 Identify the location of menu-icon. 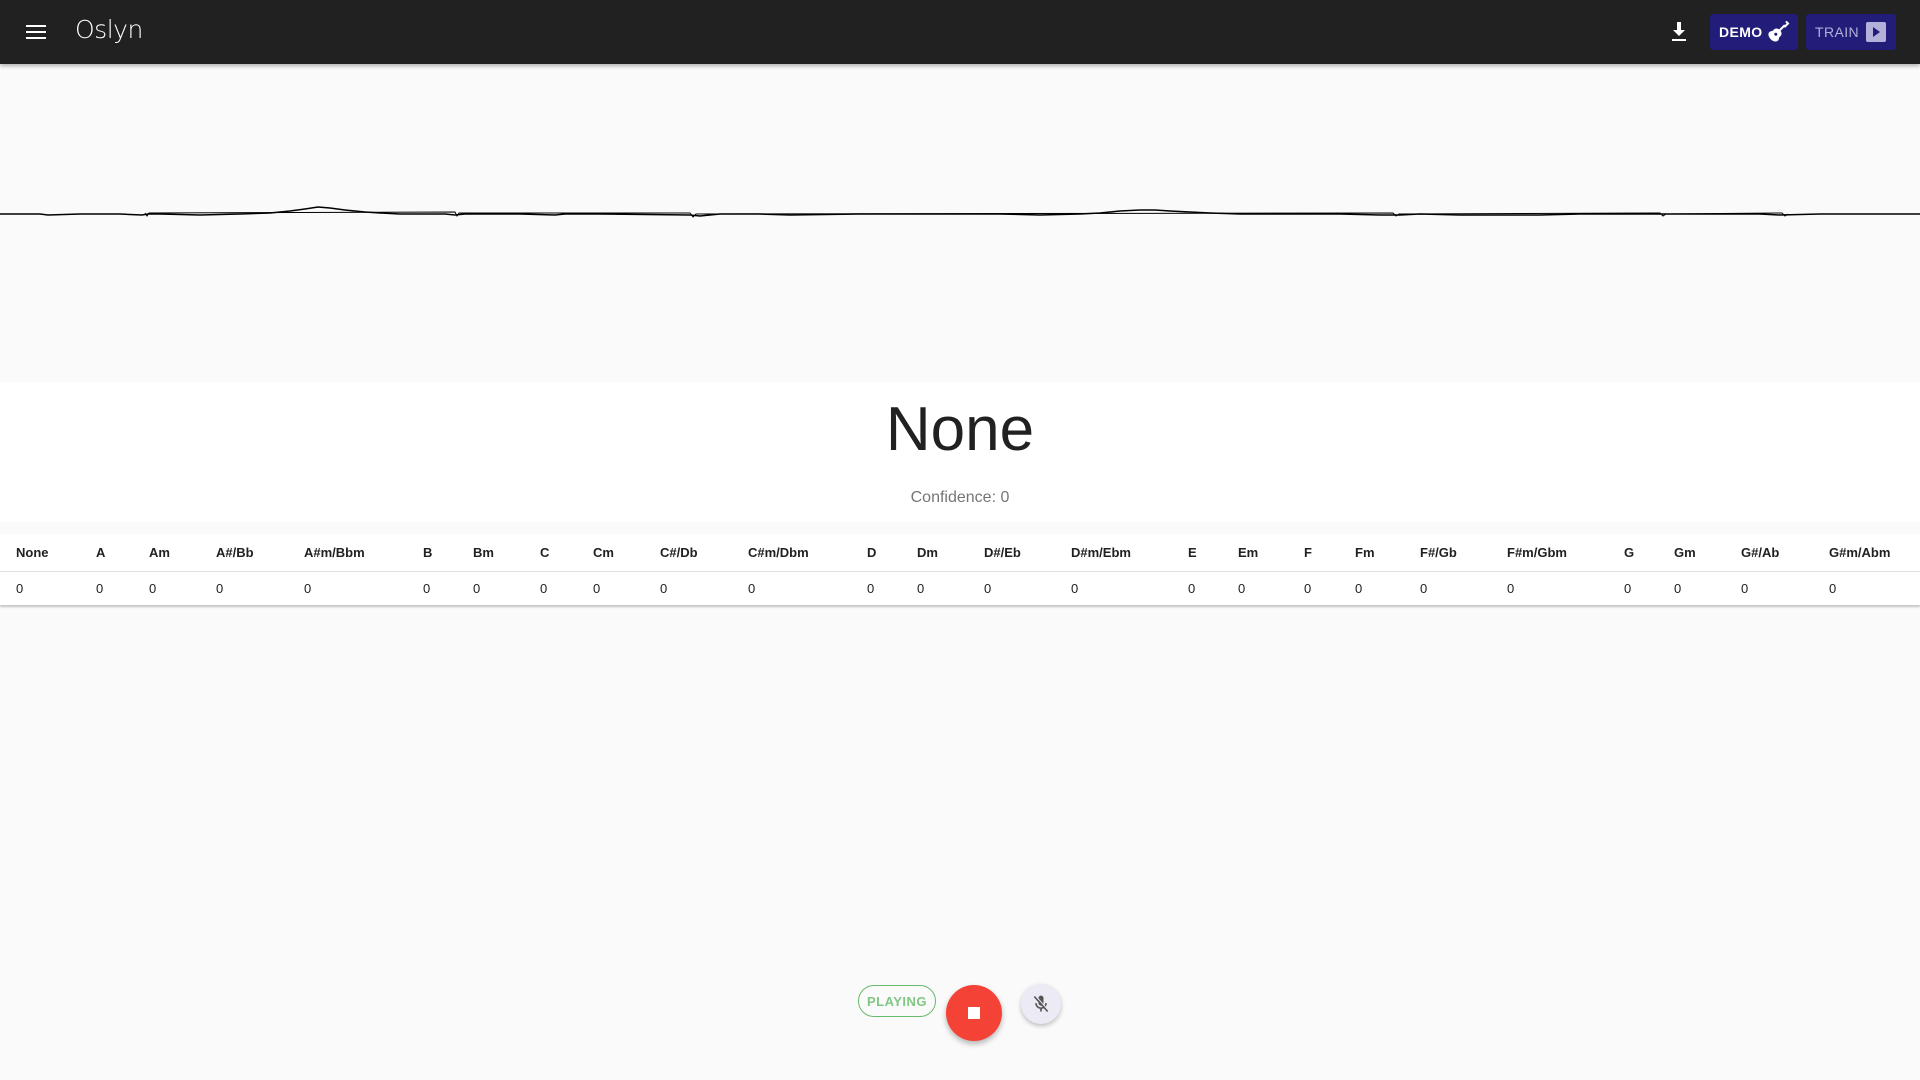
(36, 32).